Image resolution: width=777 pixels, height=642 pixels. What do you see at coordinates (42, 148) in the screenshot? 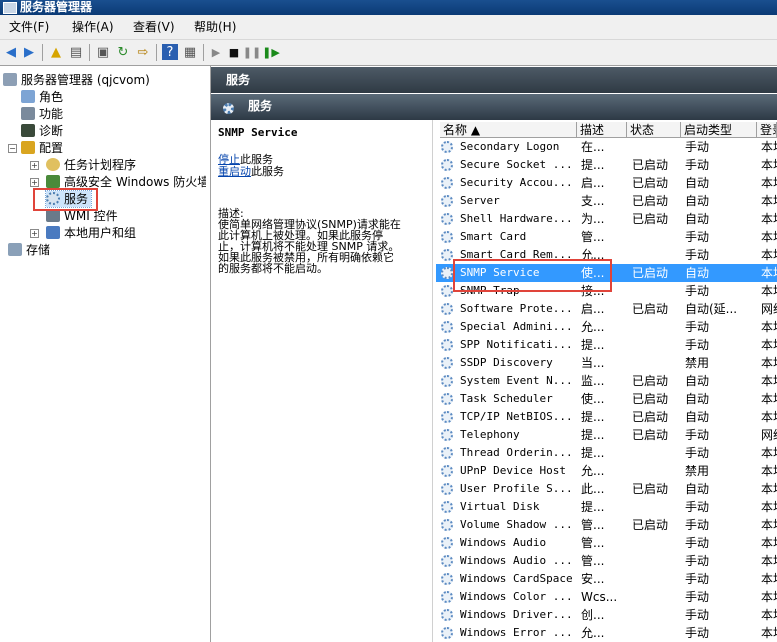
I see `tree-item-config: 配置` at bounding box center [42, 148].